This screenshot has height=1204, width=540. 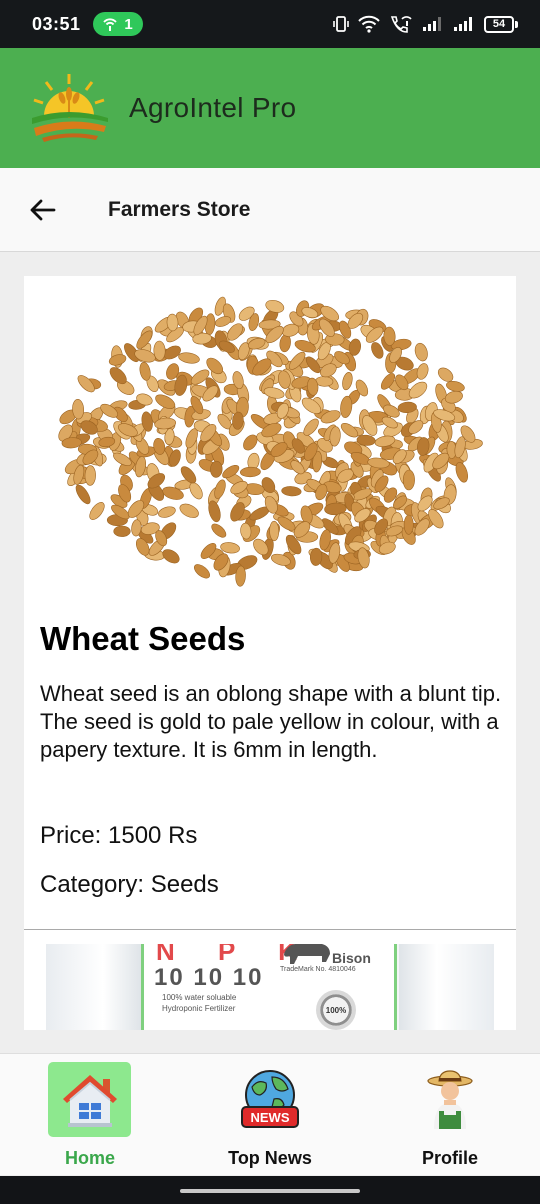 I want to click on house-icon, so click(x=89, y=1100).